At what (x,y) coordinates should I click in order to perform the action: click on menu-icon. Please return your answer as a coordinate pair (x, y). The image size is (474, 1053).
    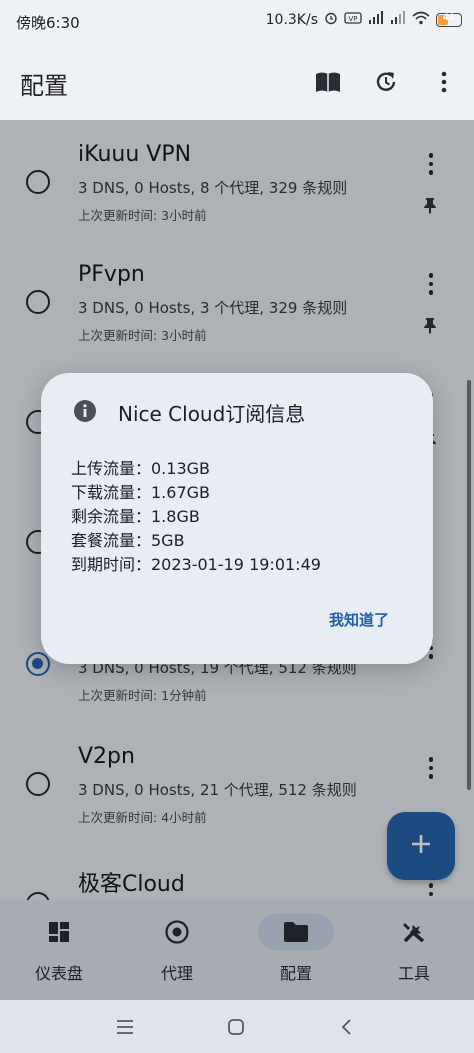
    Looking at the image, I should click on (125, 1027).